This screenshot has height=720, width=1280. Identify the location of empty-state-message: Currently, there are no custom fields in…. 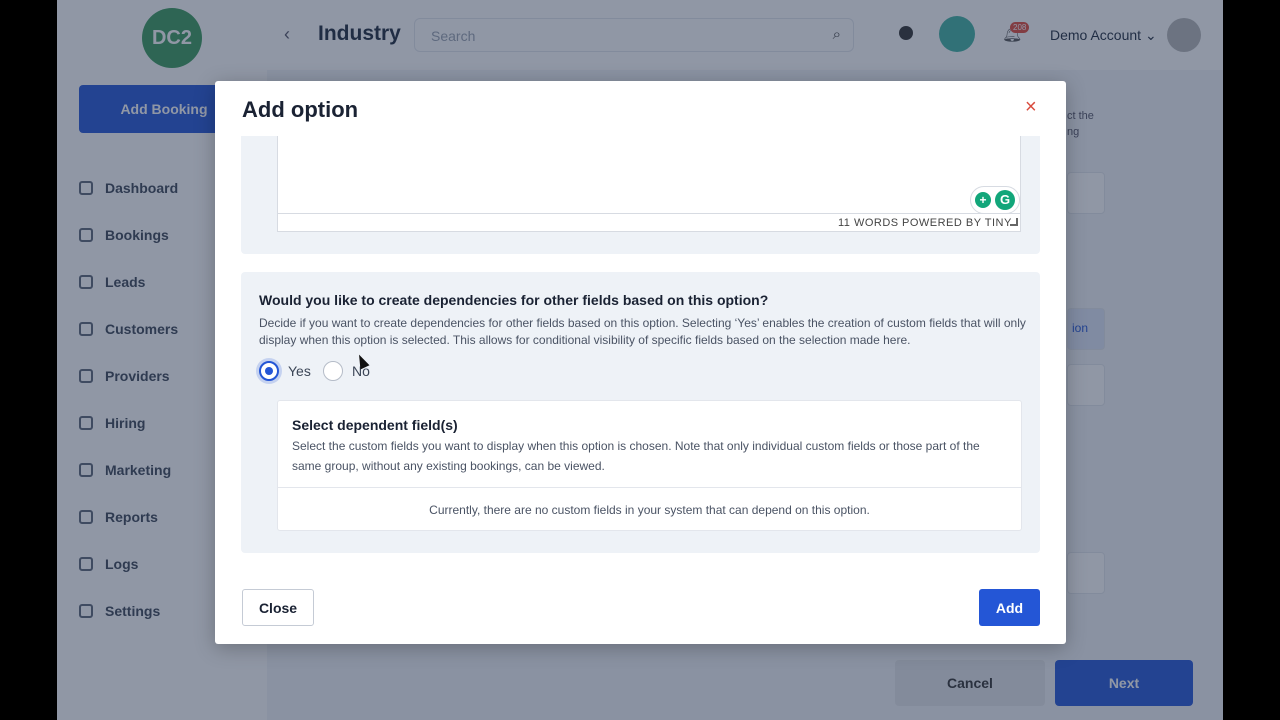
(649, 510).